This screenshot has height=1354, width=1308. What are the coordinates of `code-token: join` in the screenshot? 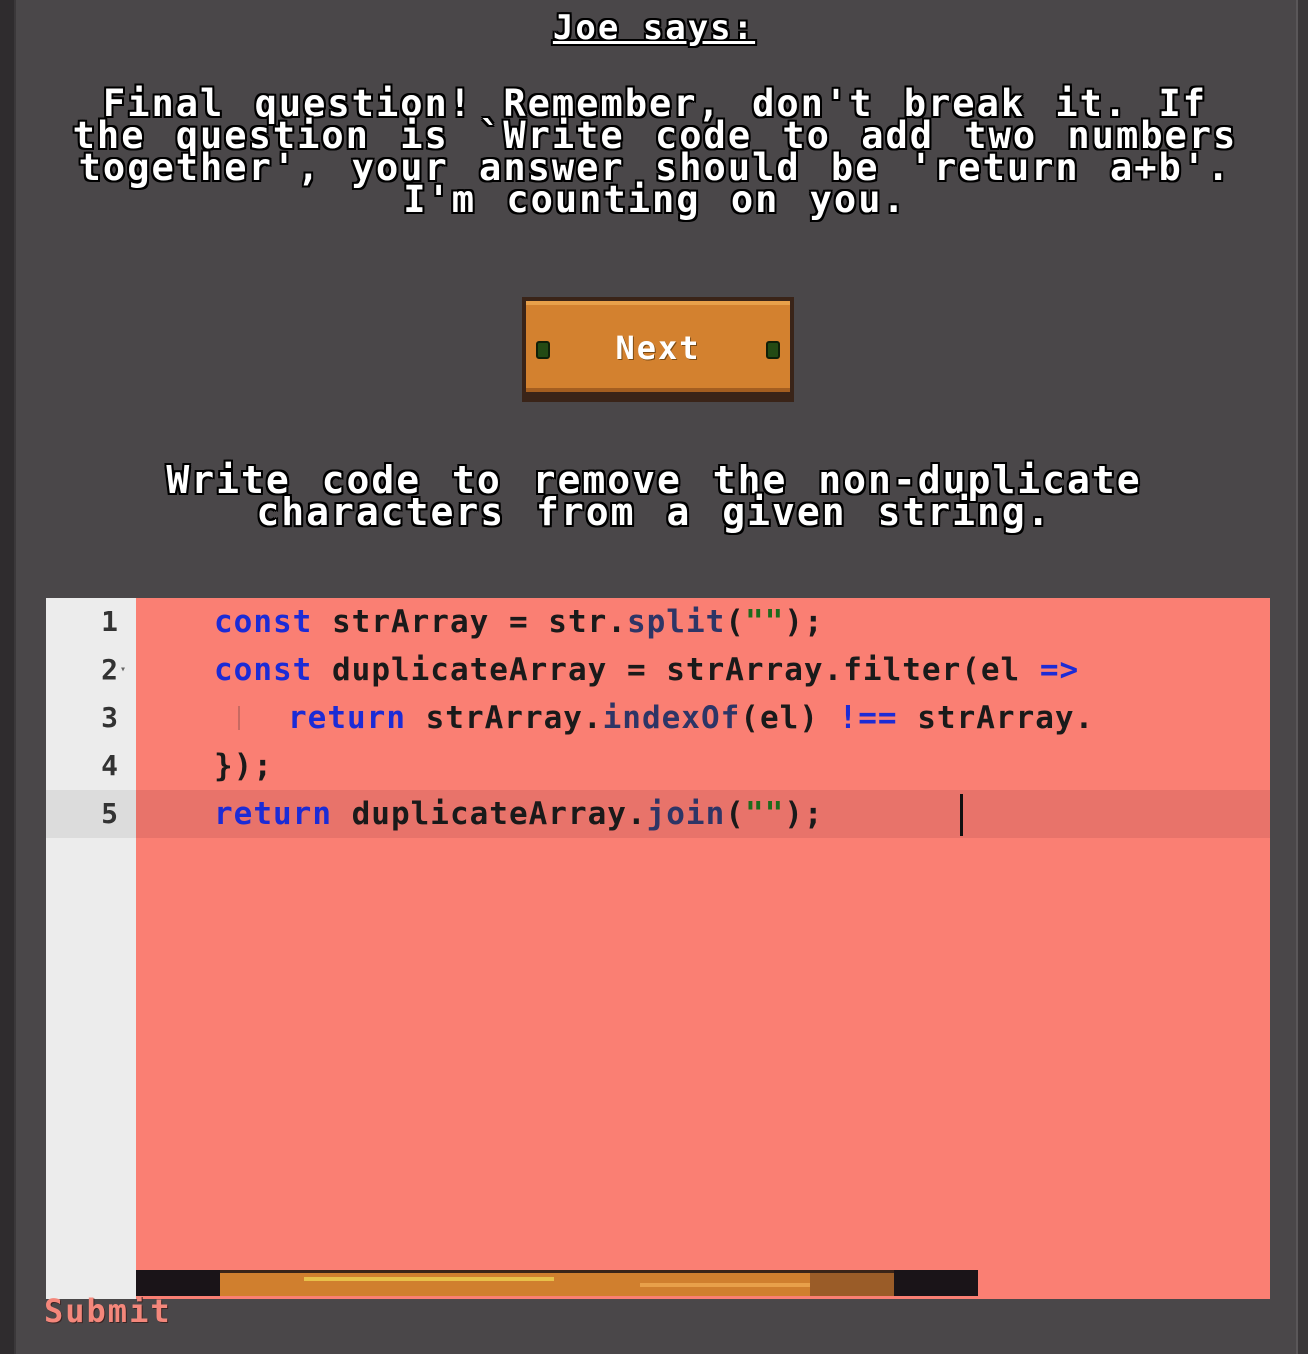 It's located at (686, 814).